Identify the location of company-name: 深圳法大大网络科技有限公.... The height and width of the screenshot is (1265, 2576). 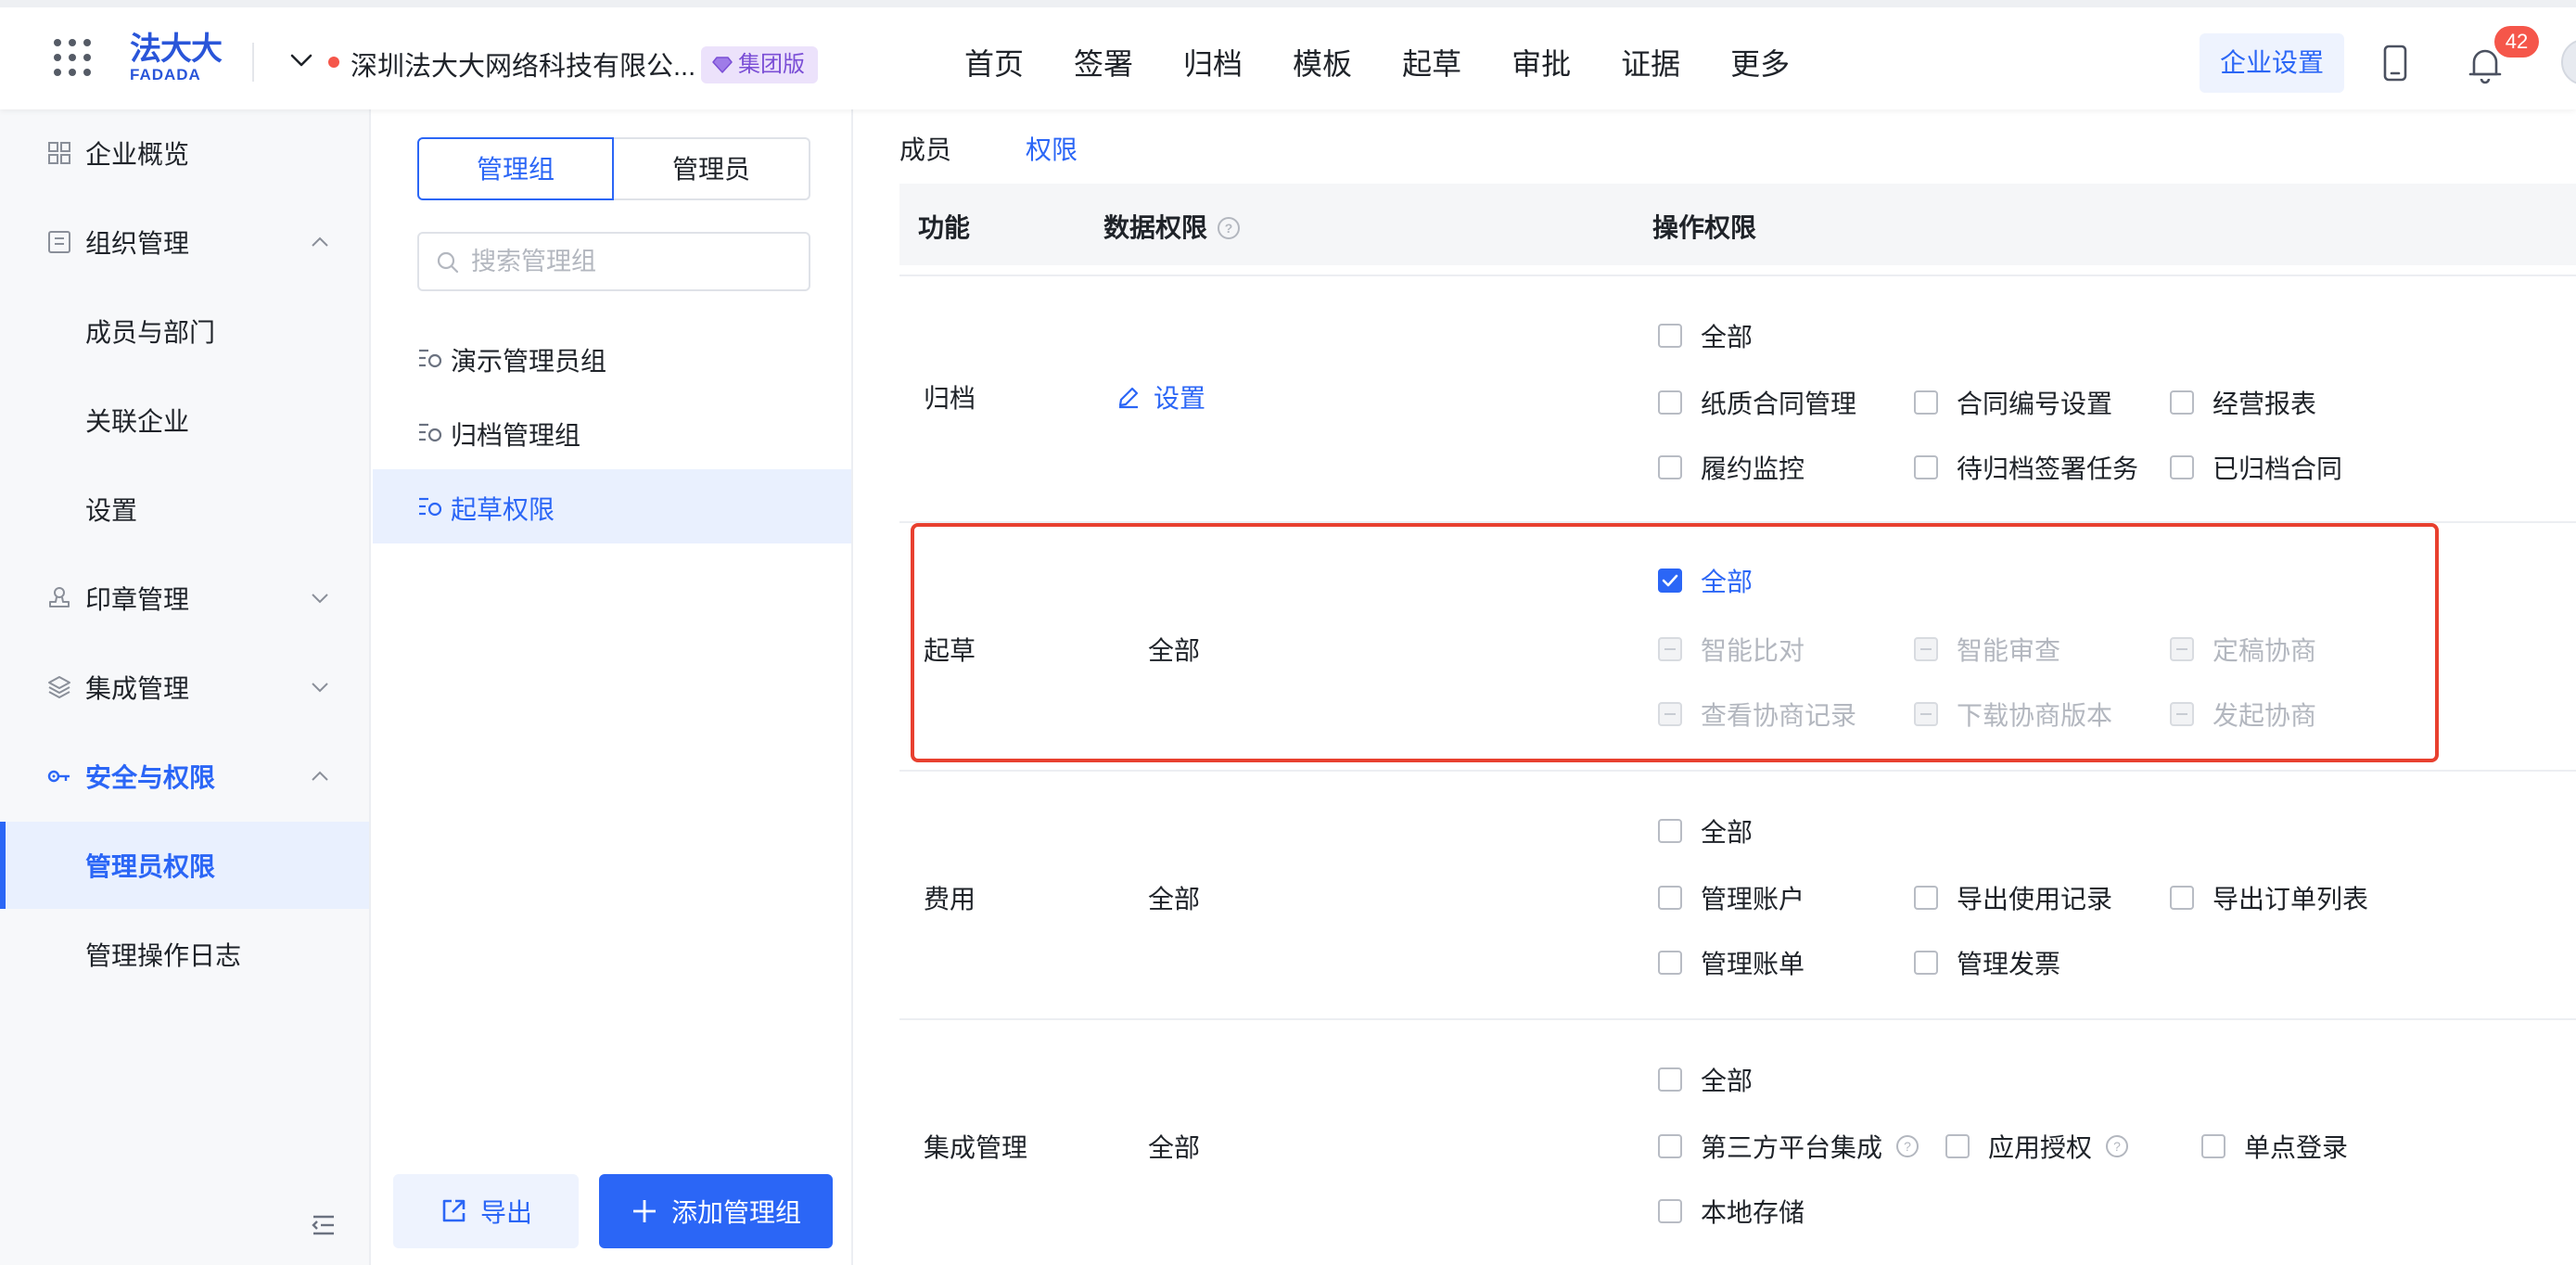
(523, 64).